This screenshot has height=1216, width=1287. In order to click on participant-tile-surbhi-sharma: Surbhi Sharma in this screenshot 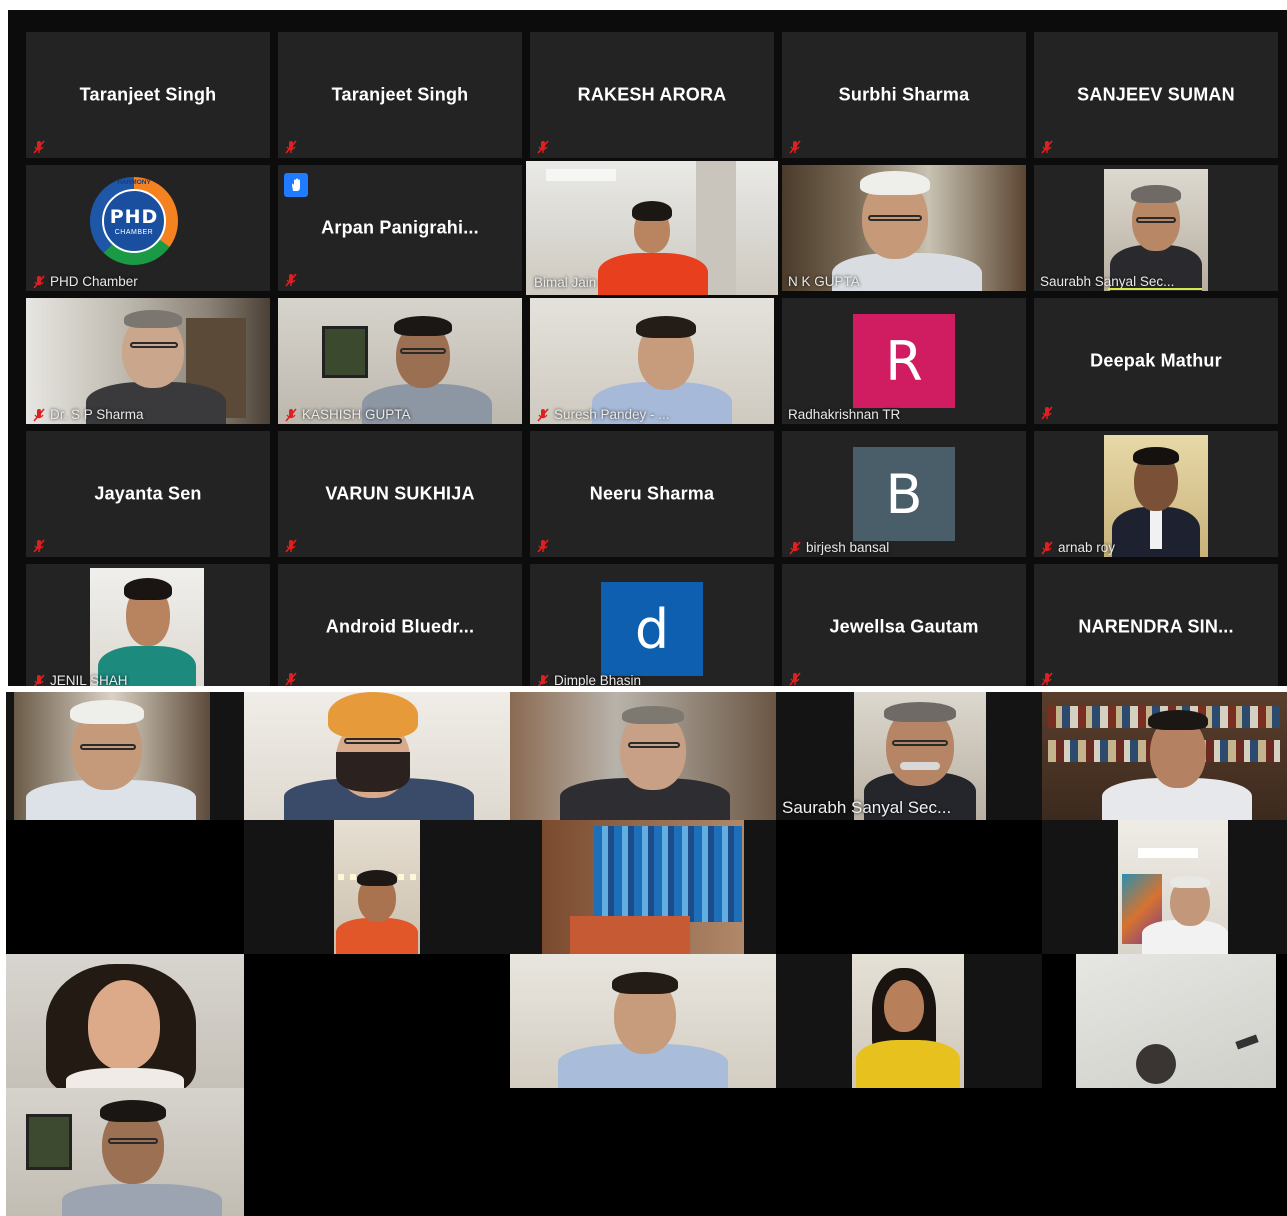, I will do `click(904, 95)`.